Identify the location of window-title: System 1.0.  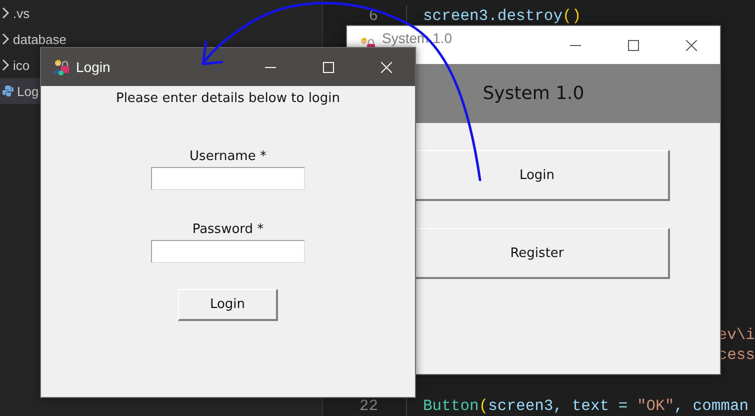
(418, 38).